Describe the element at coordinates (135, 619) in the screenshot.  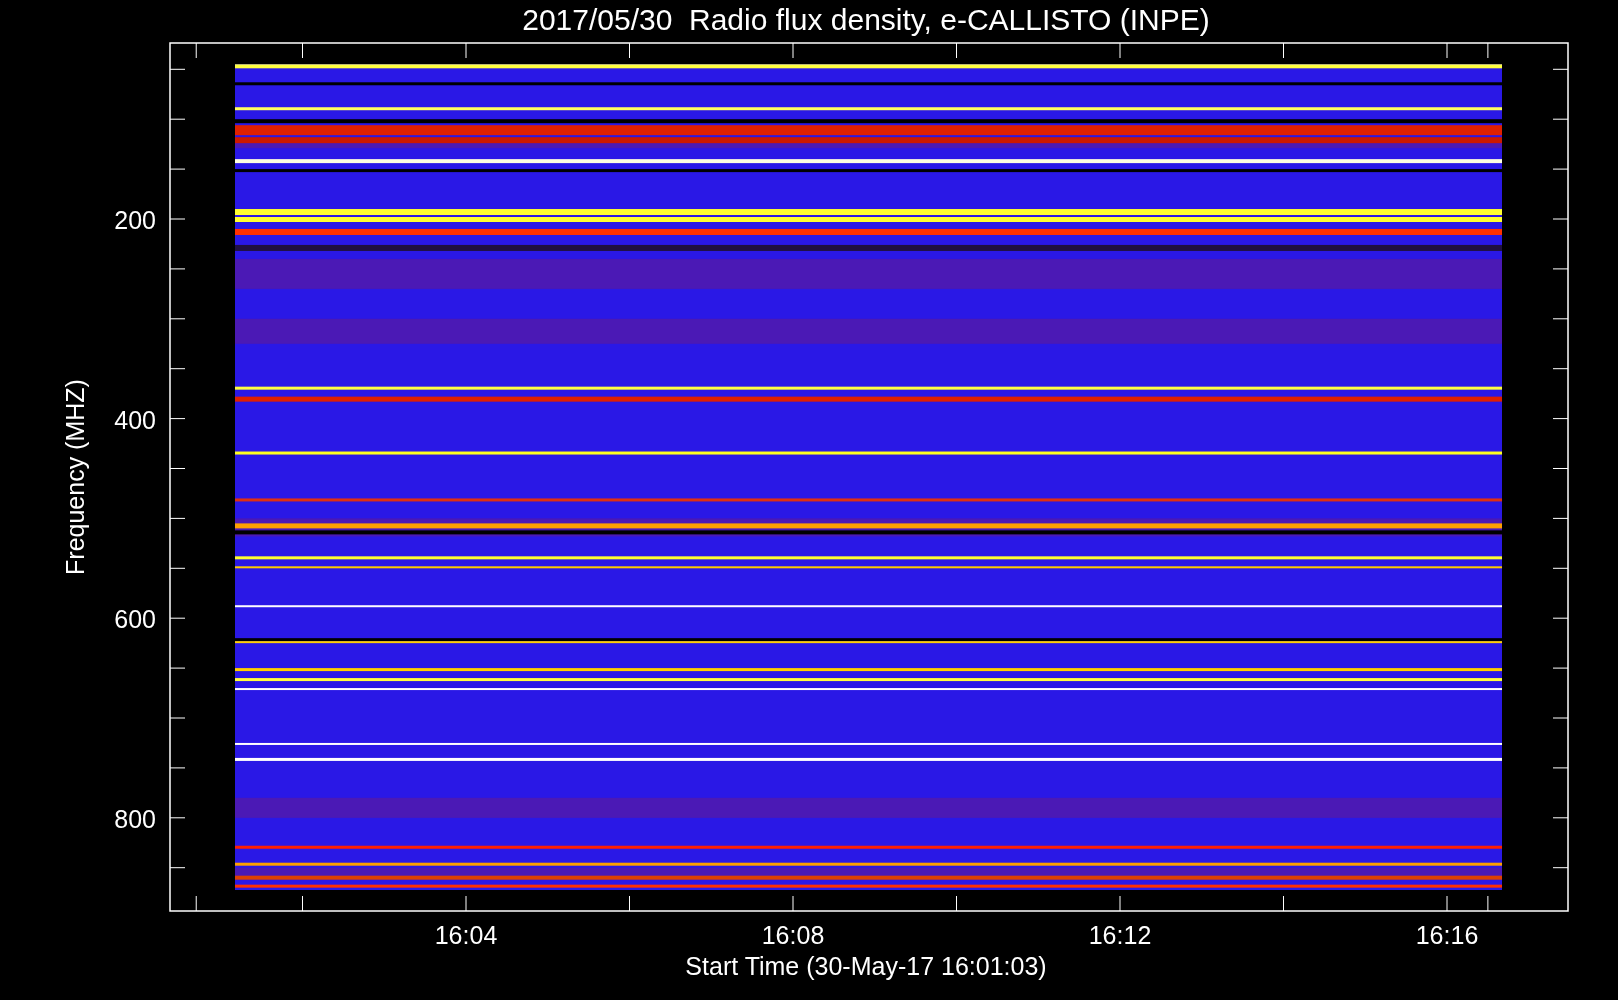
I see `y-tick-label: 600` at that location.